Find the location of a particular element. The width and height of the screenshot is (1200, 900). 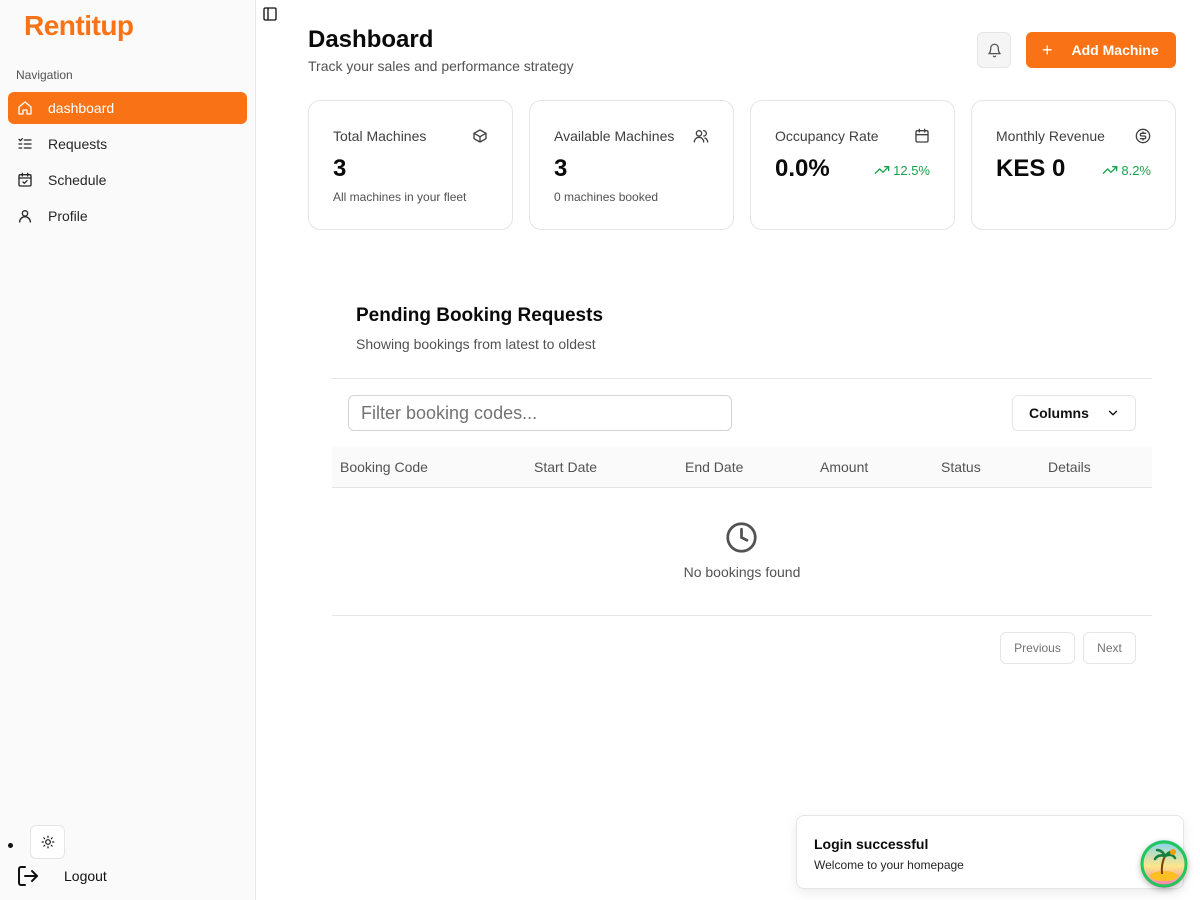

empty-state-text: No bookings found is located at coordinates (742, 572).